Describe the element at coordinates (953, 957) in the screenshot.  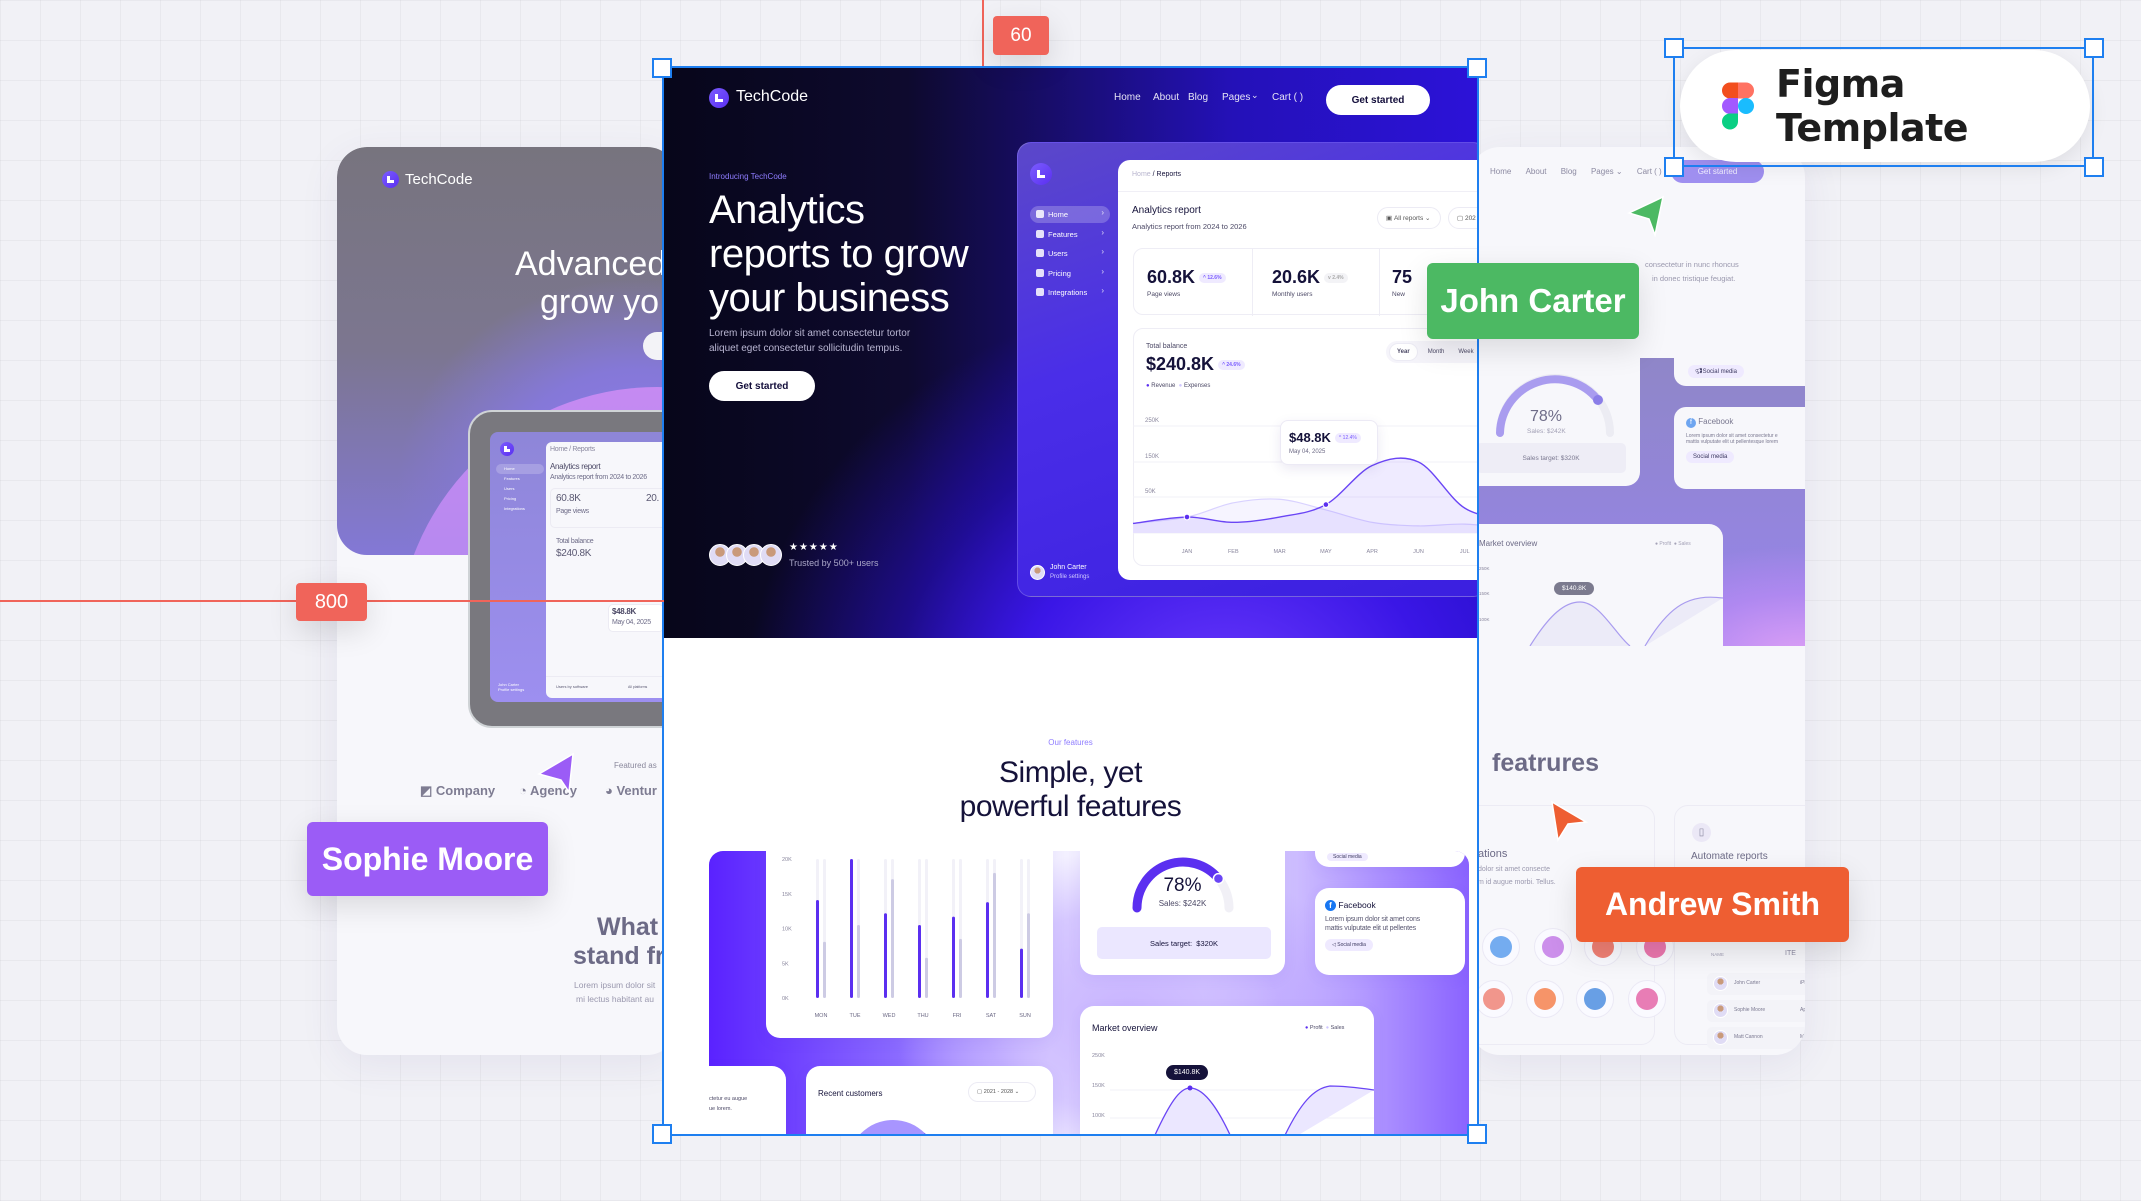
I see `bar-primary-fri` at that location.